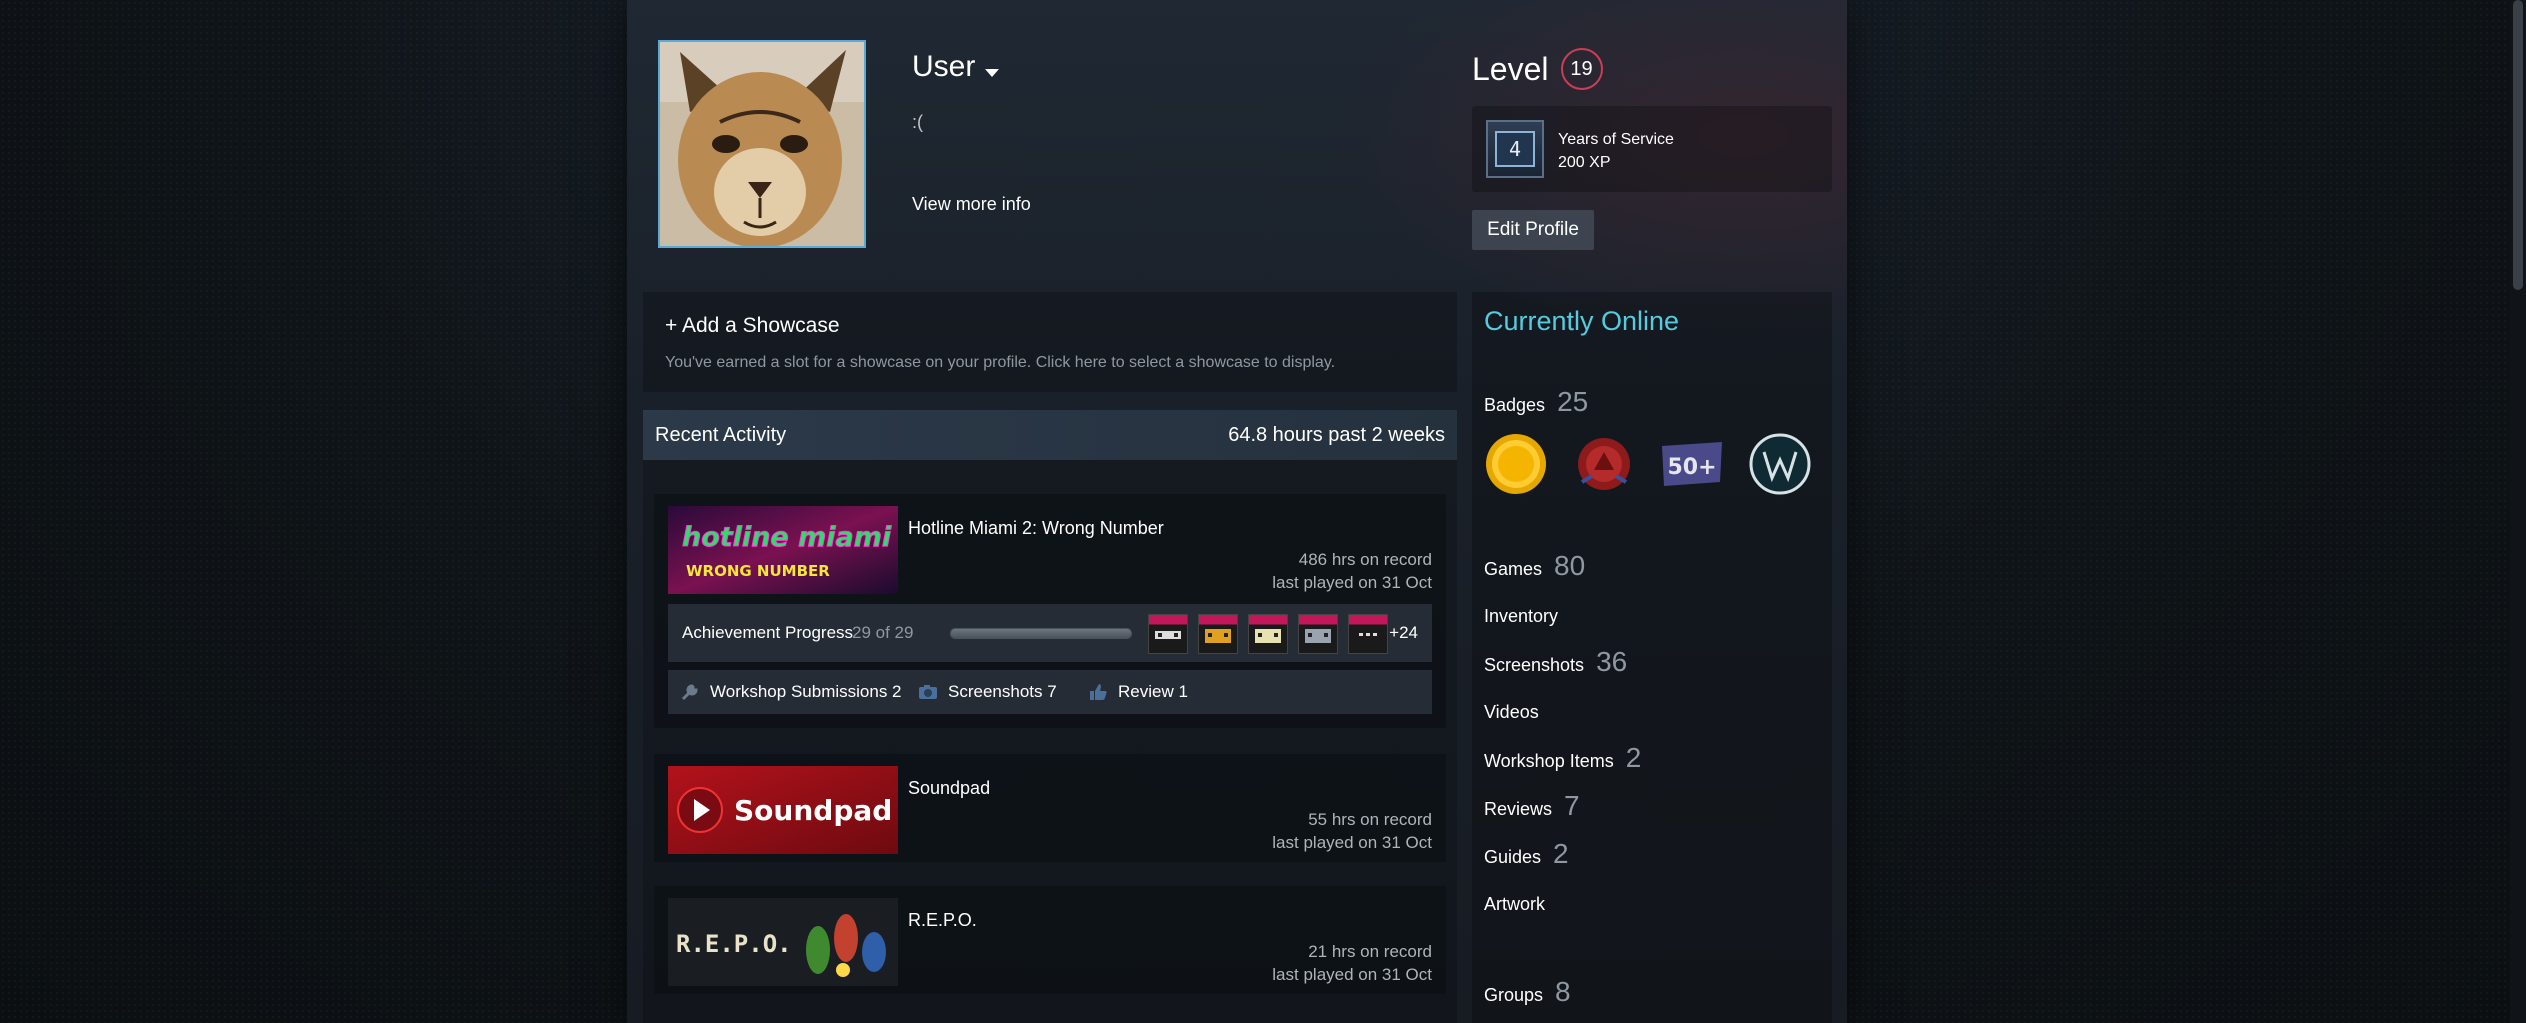  I want to click on workshop-submissions-link: Workshop Submissions 2, so click(791, 692).